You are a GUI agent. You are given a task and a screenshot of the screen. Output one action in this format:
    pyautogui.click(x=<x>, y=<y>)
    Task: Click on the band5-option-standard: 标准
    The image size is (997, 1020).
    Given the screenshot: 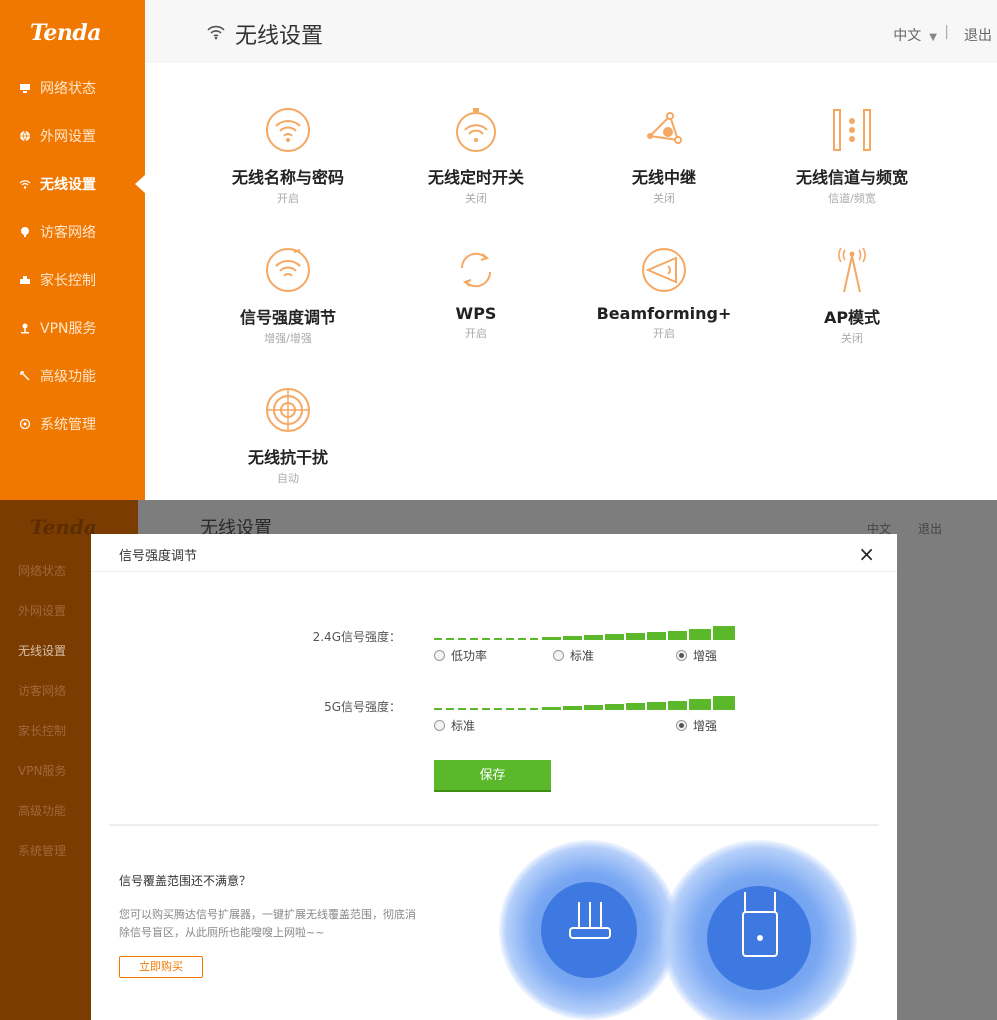 What is the action you would take?
    pyautogui.click(x=454, y=725)
    